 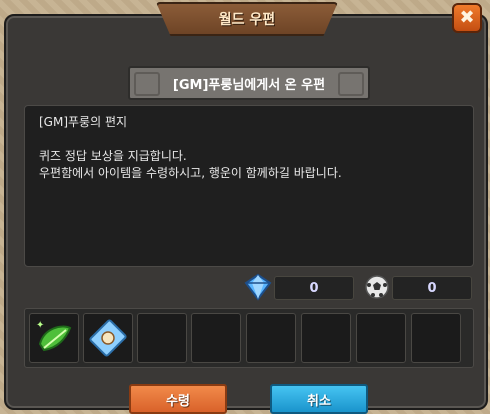 I want to click on sender-title: [GM]푸룽님에게서 온 우편, so click(x=249, y=85).